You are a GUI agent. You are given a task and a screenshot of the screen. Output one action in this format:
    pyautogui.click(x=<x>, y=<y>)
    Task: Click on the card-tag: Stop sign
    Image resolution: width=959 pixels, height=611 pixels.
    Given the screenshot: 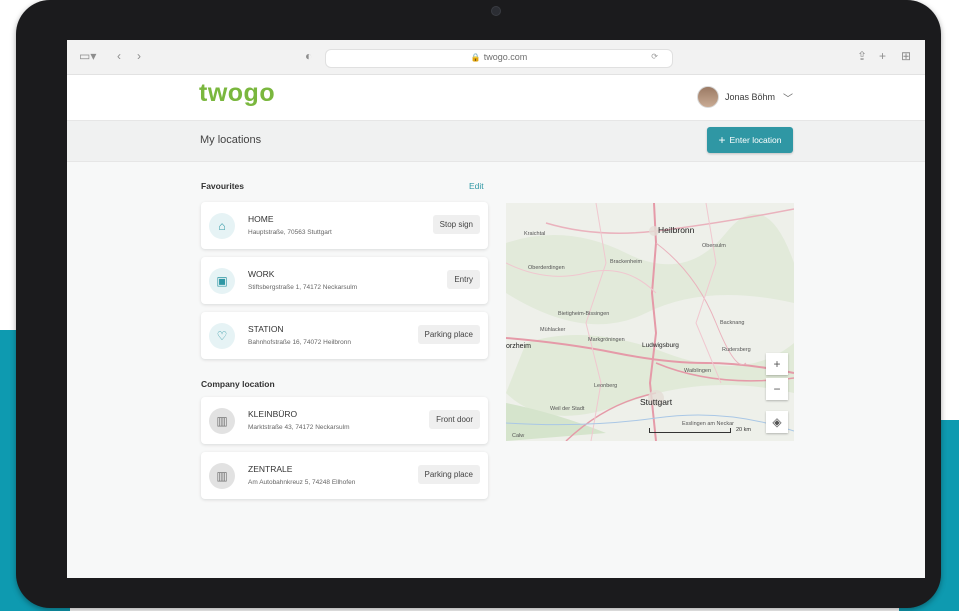 What is the action you would take?
    pyautogui.click(x=456, y=224)
    